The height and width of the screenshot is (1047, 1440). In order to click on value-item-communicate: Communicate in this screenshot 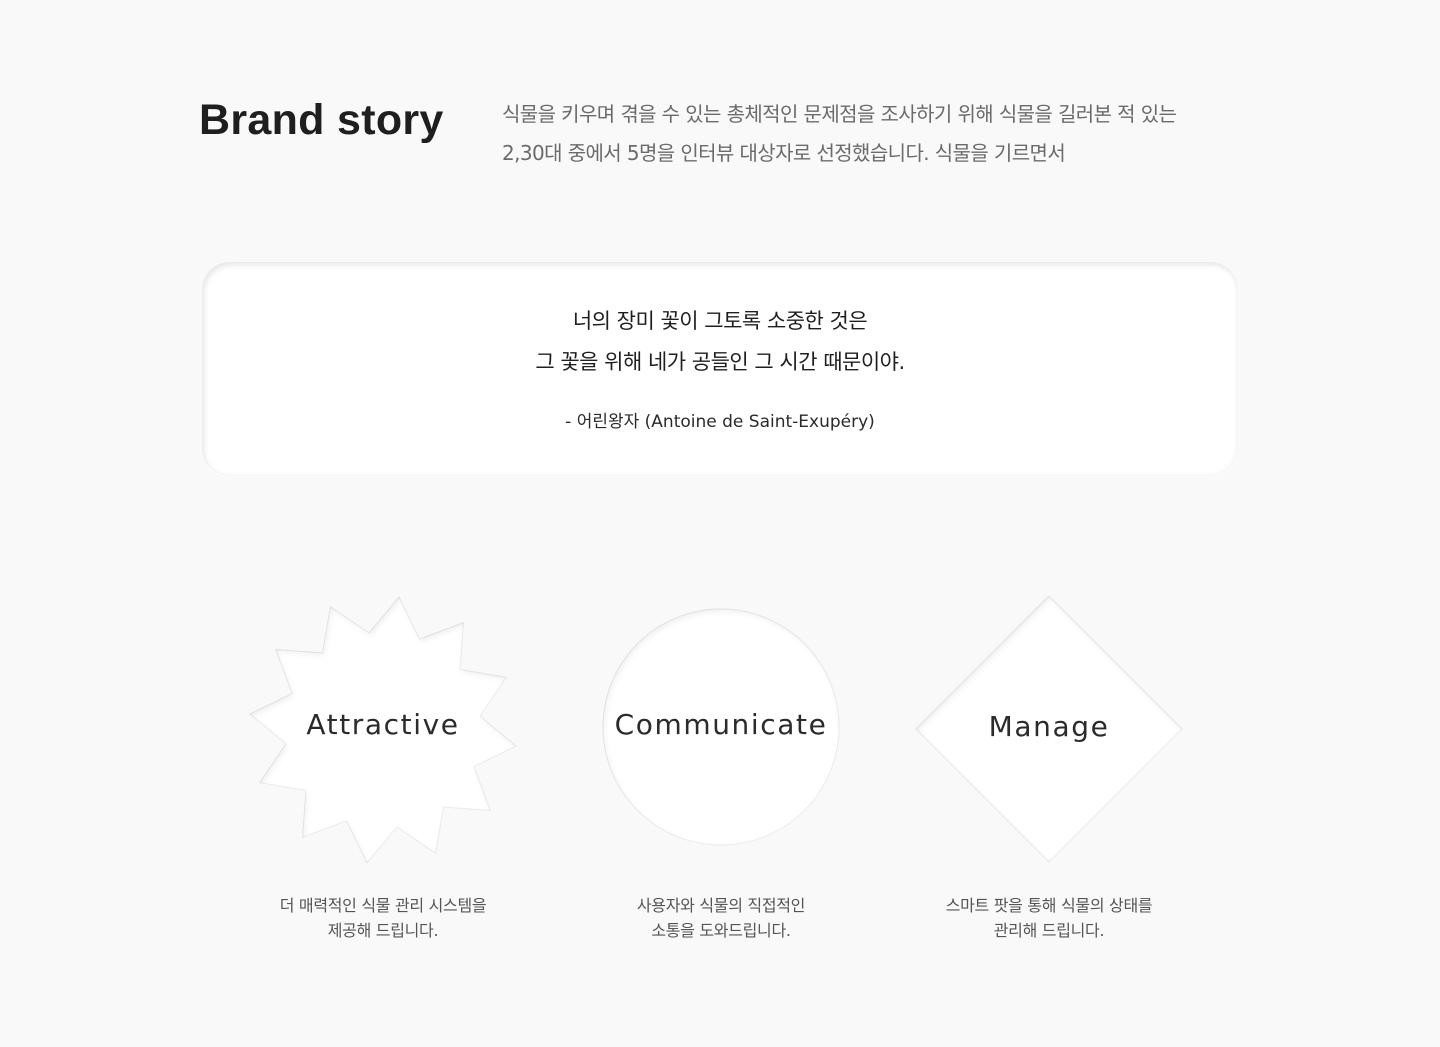, I will do `click(721, 727)`.